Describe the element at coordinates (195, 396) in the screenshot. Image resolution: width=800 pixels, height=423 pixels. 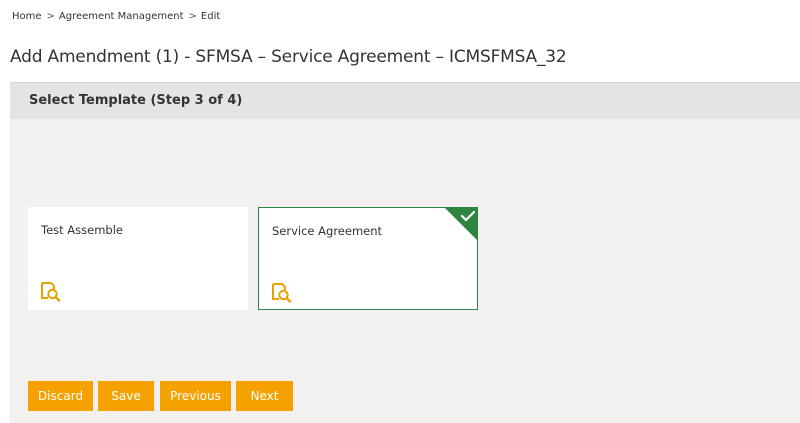
I see `previous-button: Previous` at that location.